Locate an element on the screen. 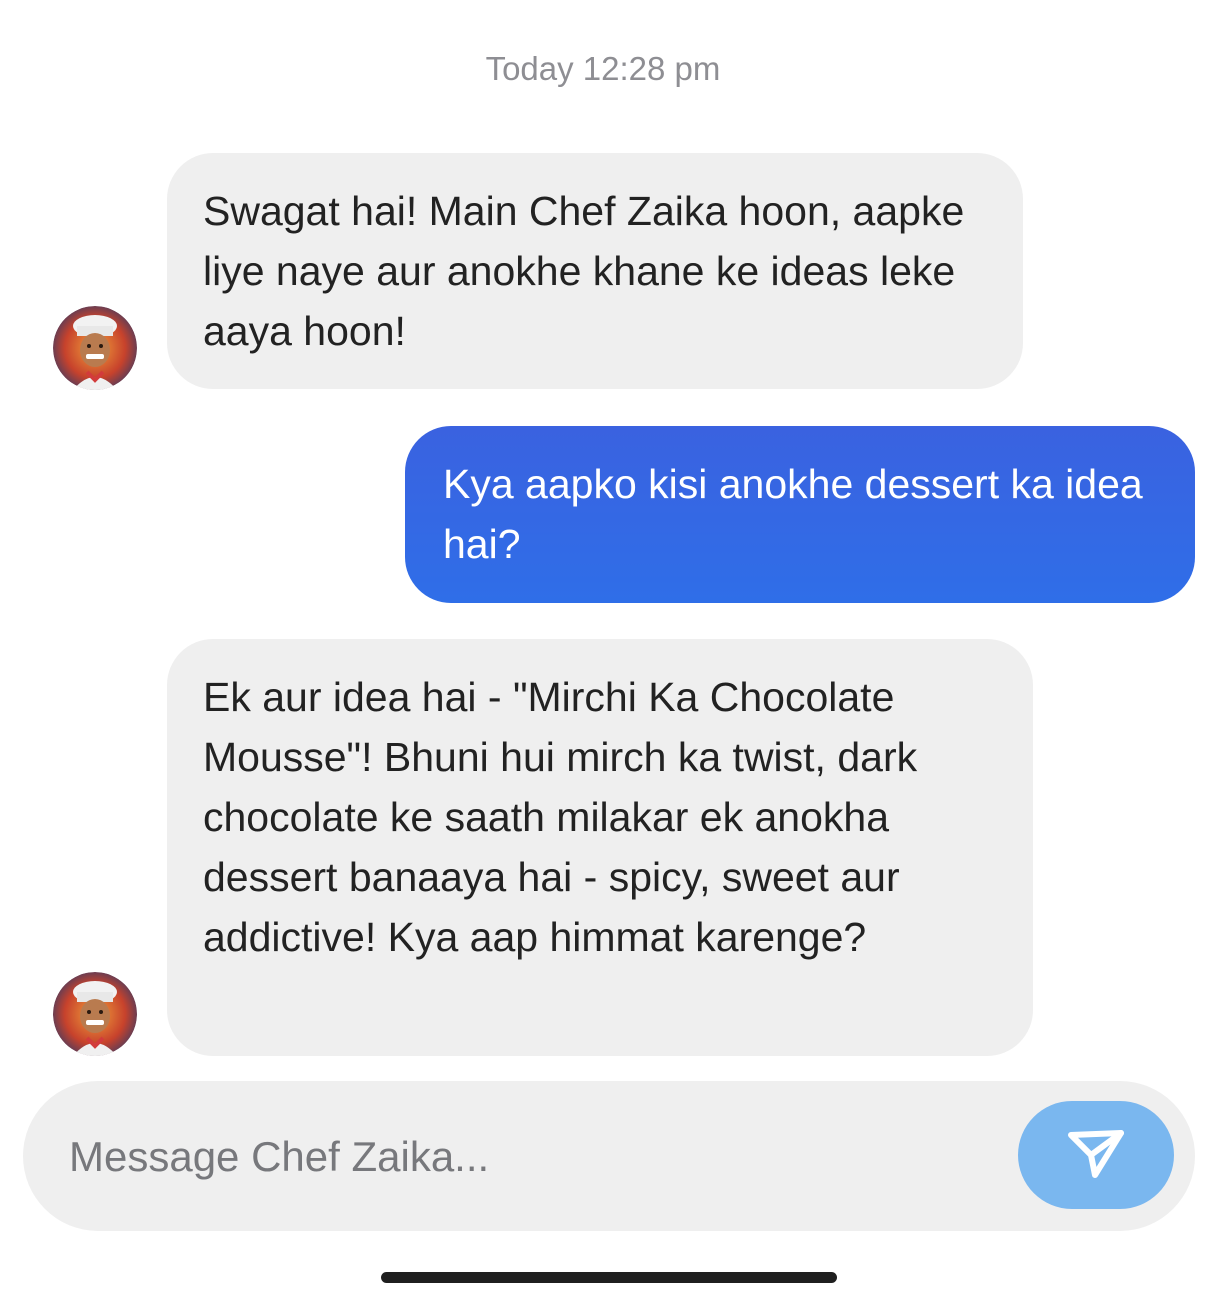 This screenshot has width=1206, height=1300. send-button is located at coordinates (1096, 1155).